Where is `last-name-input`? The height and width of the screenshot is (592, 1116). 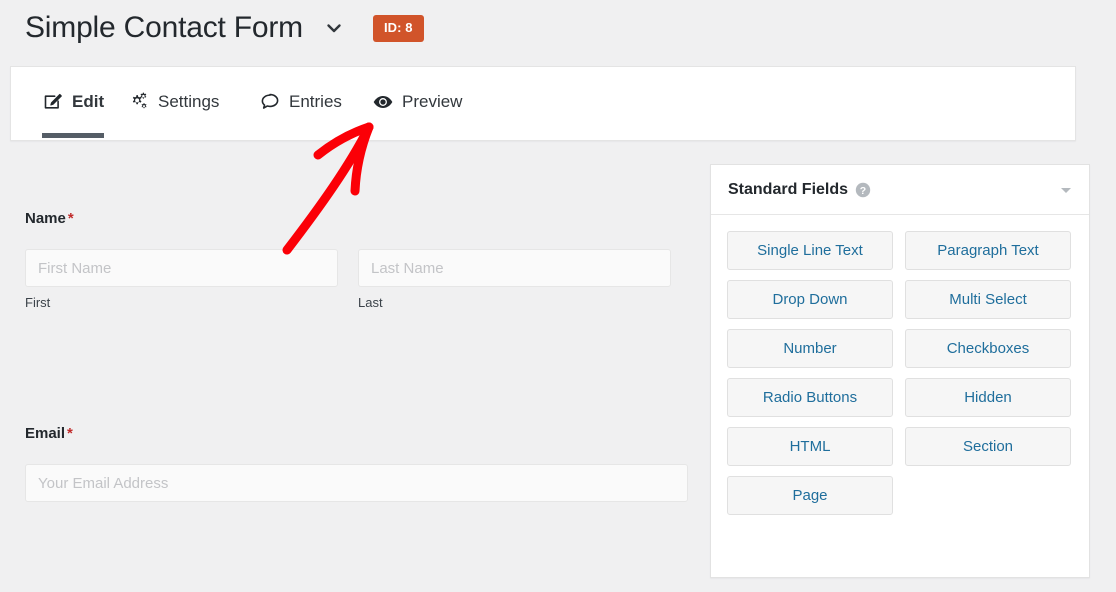
last-name-input is located at coordinates (514, 268).